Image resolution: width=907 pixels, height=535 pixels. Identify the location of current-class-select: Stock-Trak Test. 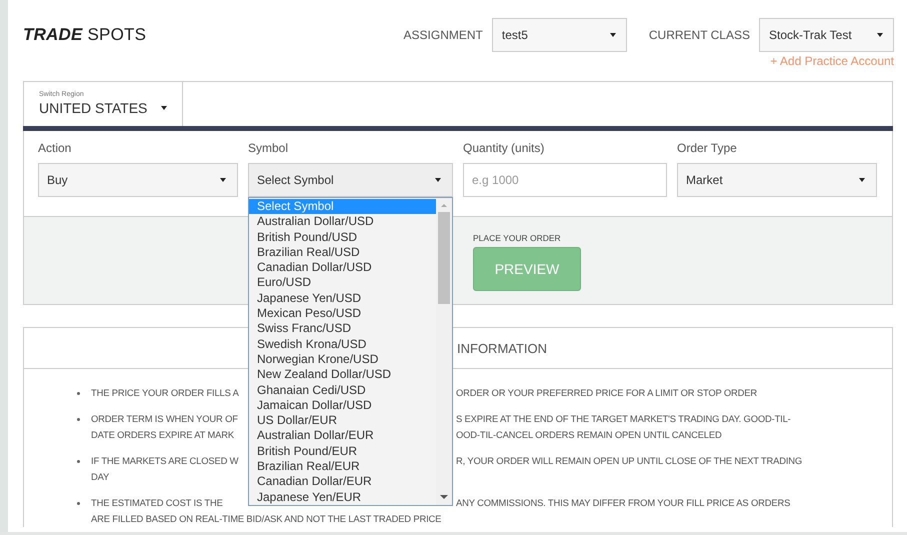
(826, 35).